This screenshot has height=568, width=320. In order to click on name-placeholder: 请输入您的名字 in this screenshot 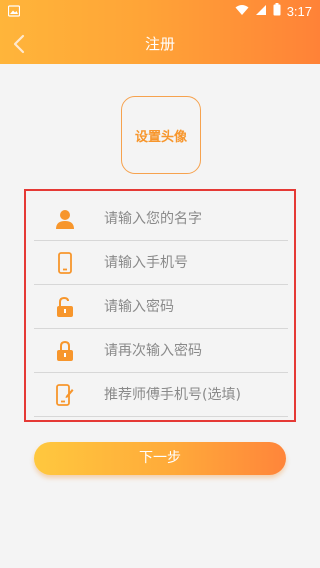, I will do `click(153, 219)`.